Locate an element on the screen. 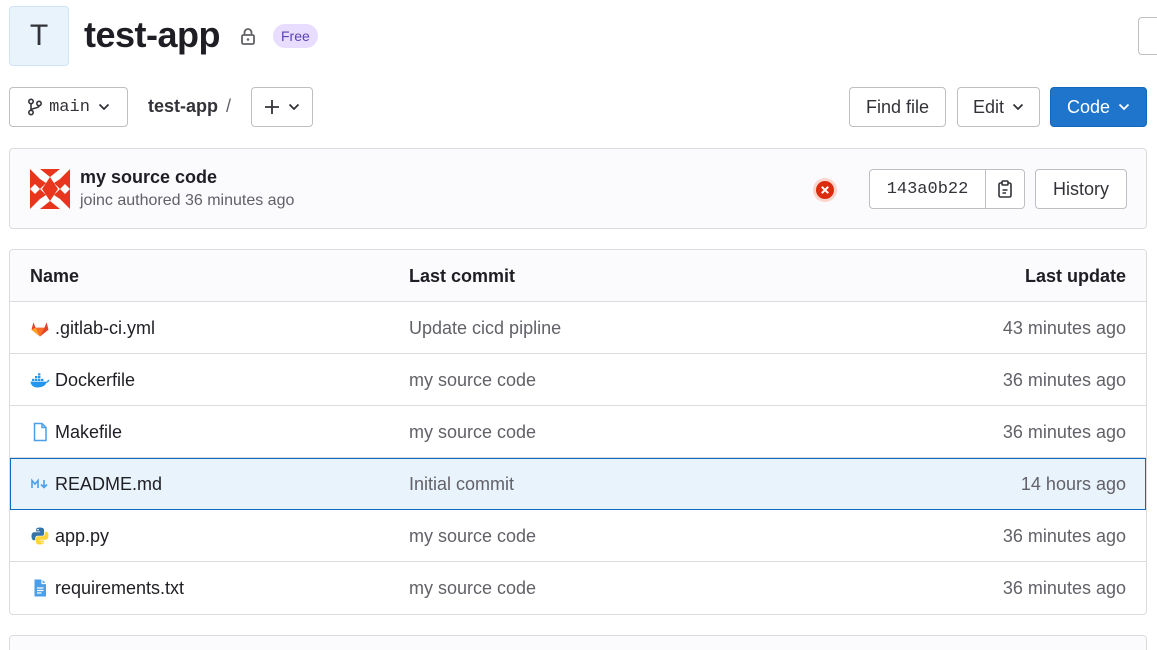  table-row: README.md Initial commit 14 hours ago is located at coordinates (578, 484).